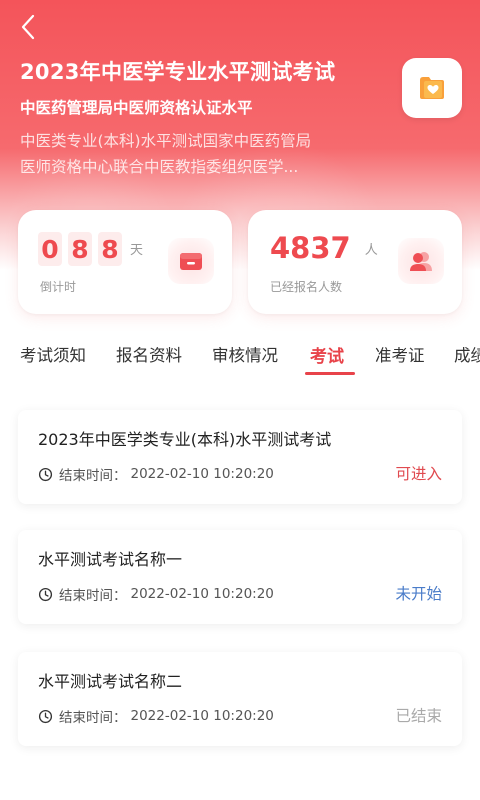 This screenshot has width=480, height=800. I want to click on exam-tabs: 考试须知 报名资料 审核情况 考试 准考证 成绩, so click(240, 353).